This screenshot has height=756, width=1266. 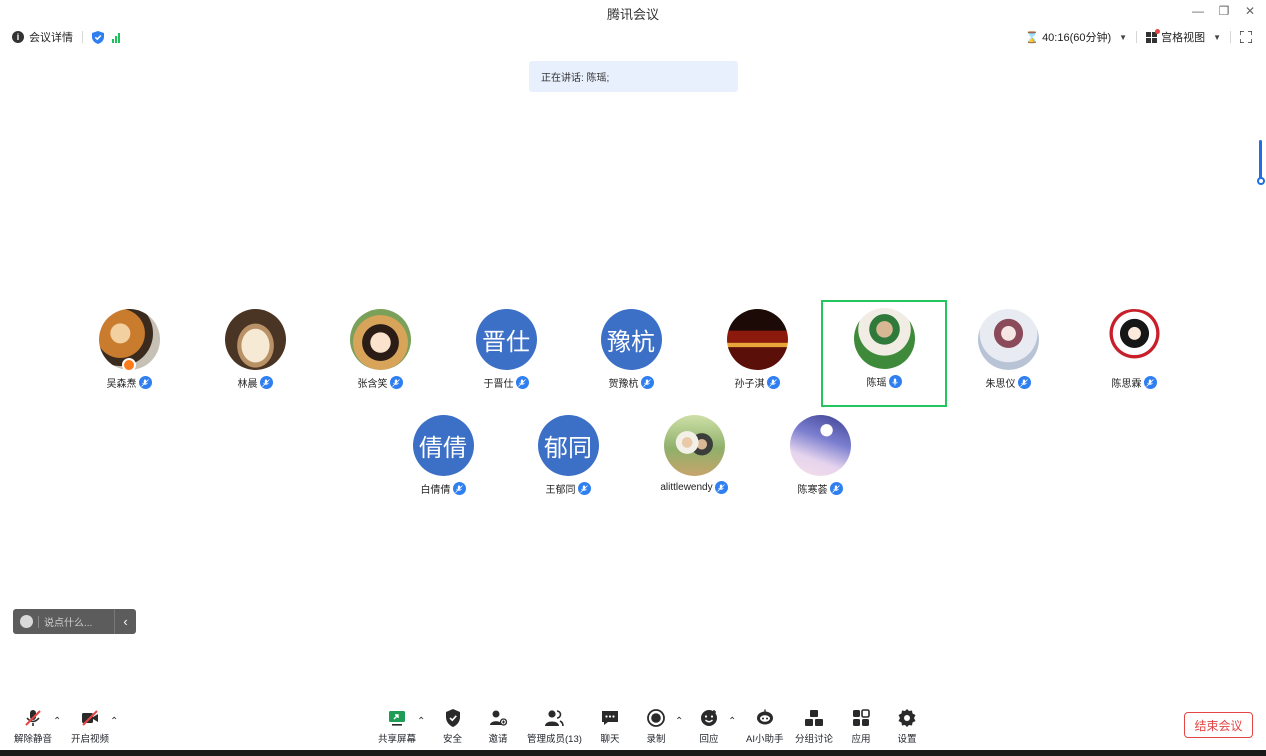 I want to click on chat-label: 聊天, so click(x=610, y=739).